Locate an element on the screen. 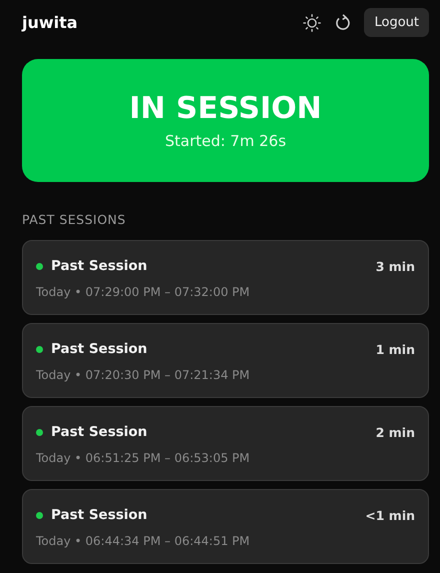 This screenshot has height=573, width=440. username: juwita is located at coordinates (50, 22).